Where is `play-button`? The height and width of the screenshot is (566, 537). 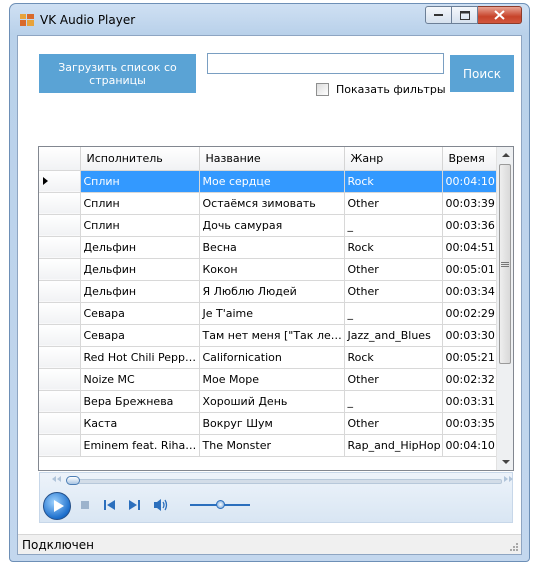 play-button is located at coordinates (57, 506).